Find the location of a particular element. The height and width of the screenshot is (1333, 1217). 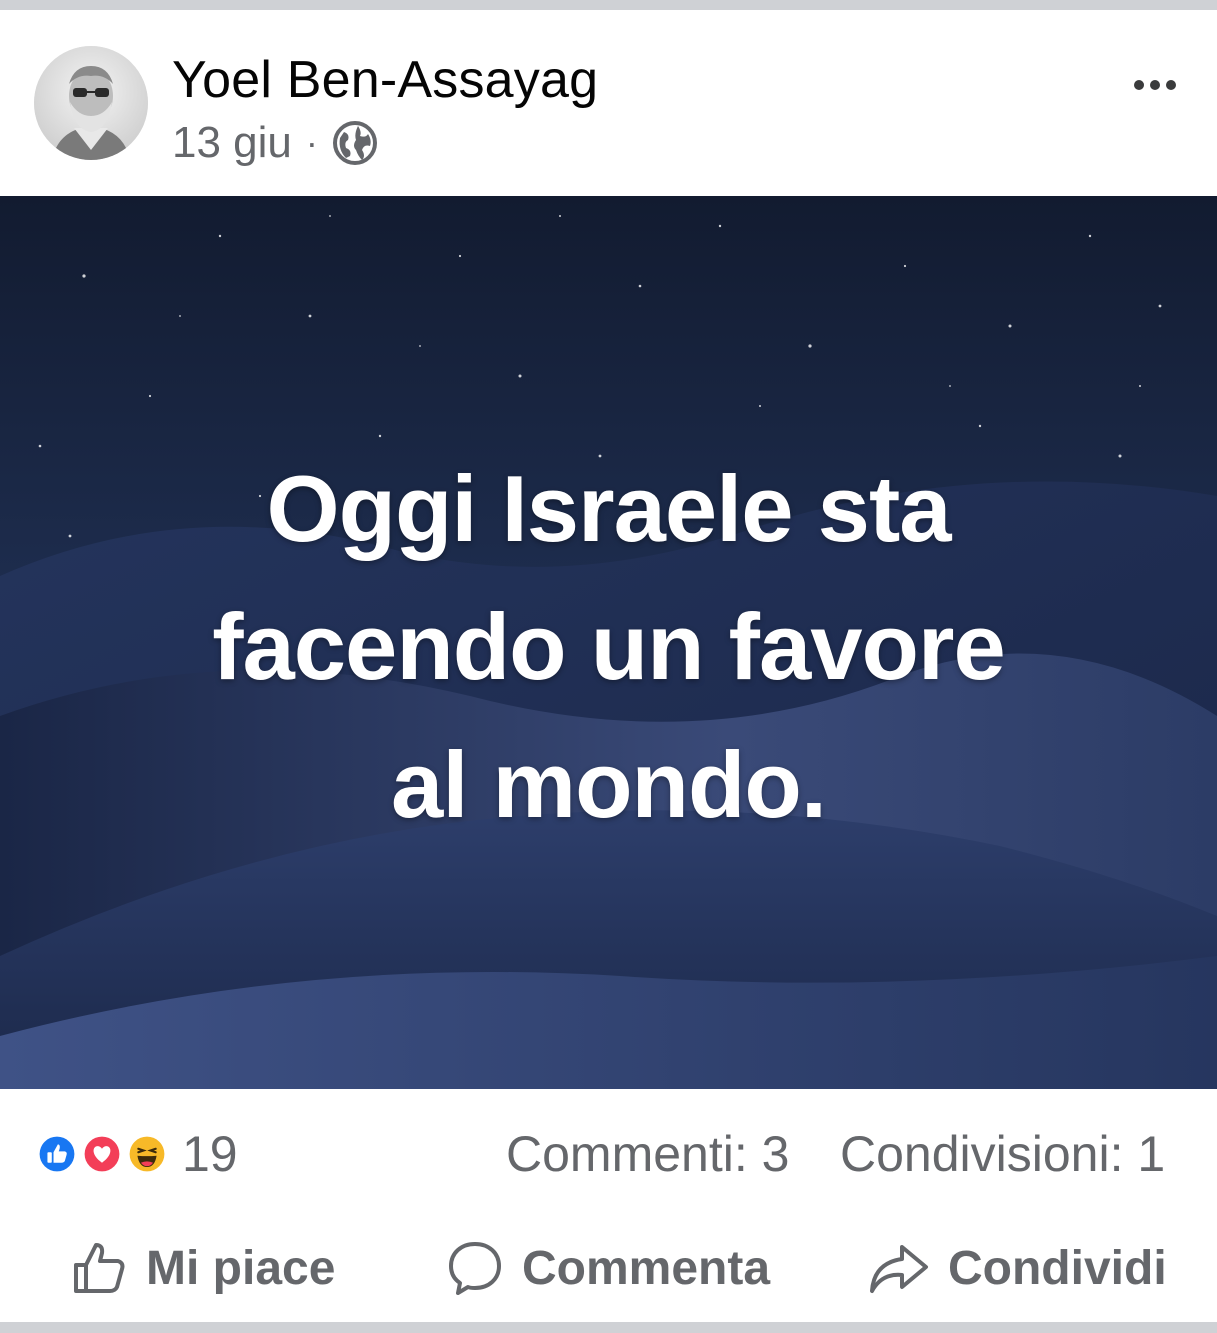

reaction-count: 19 is located at coordinates (210, 1154).